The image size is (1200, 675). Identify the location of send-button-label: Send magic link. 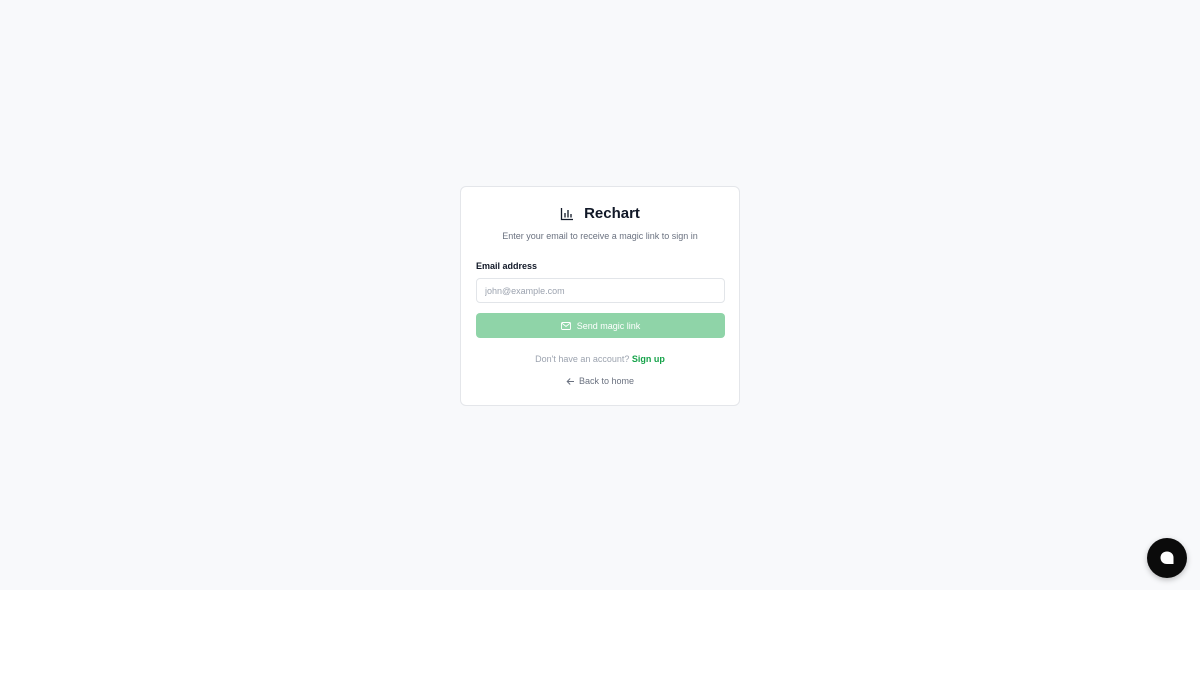
(608, 325).